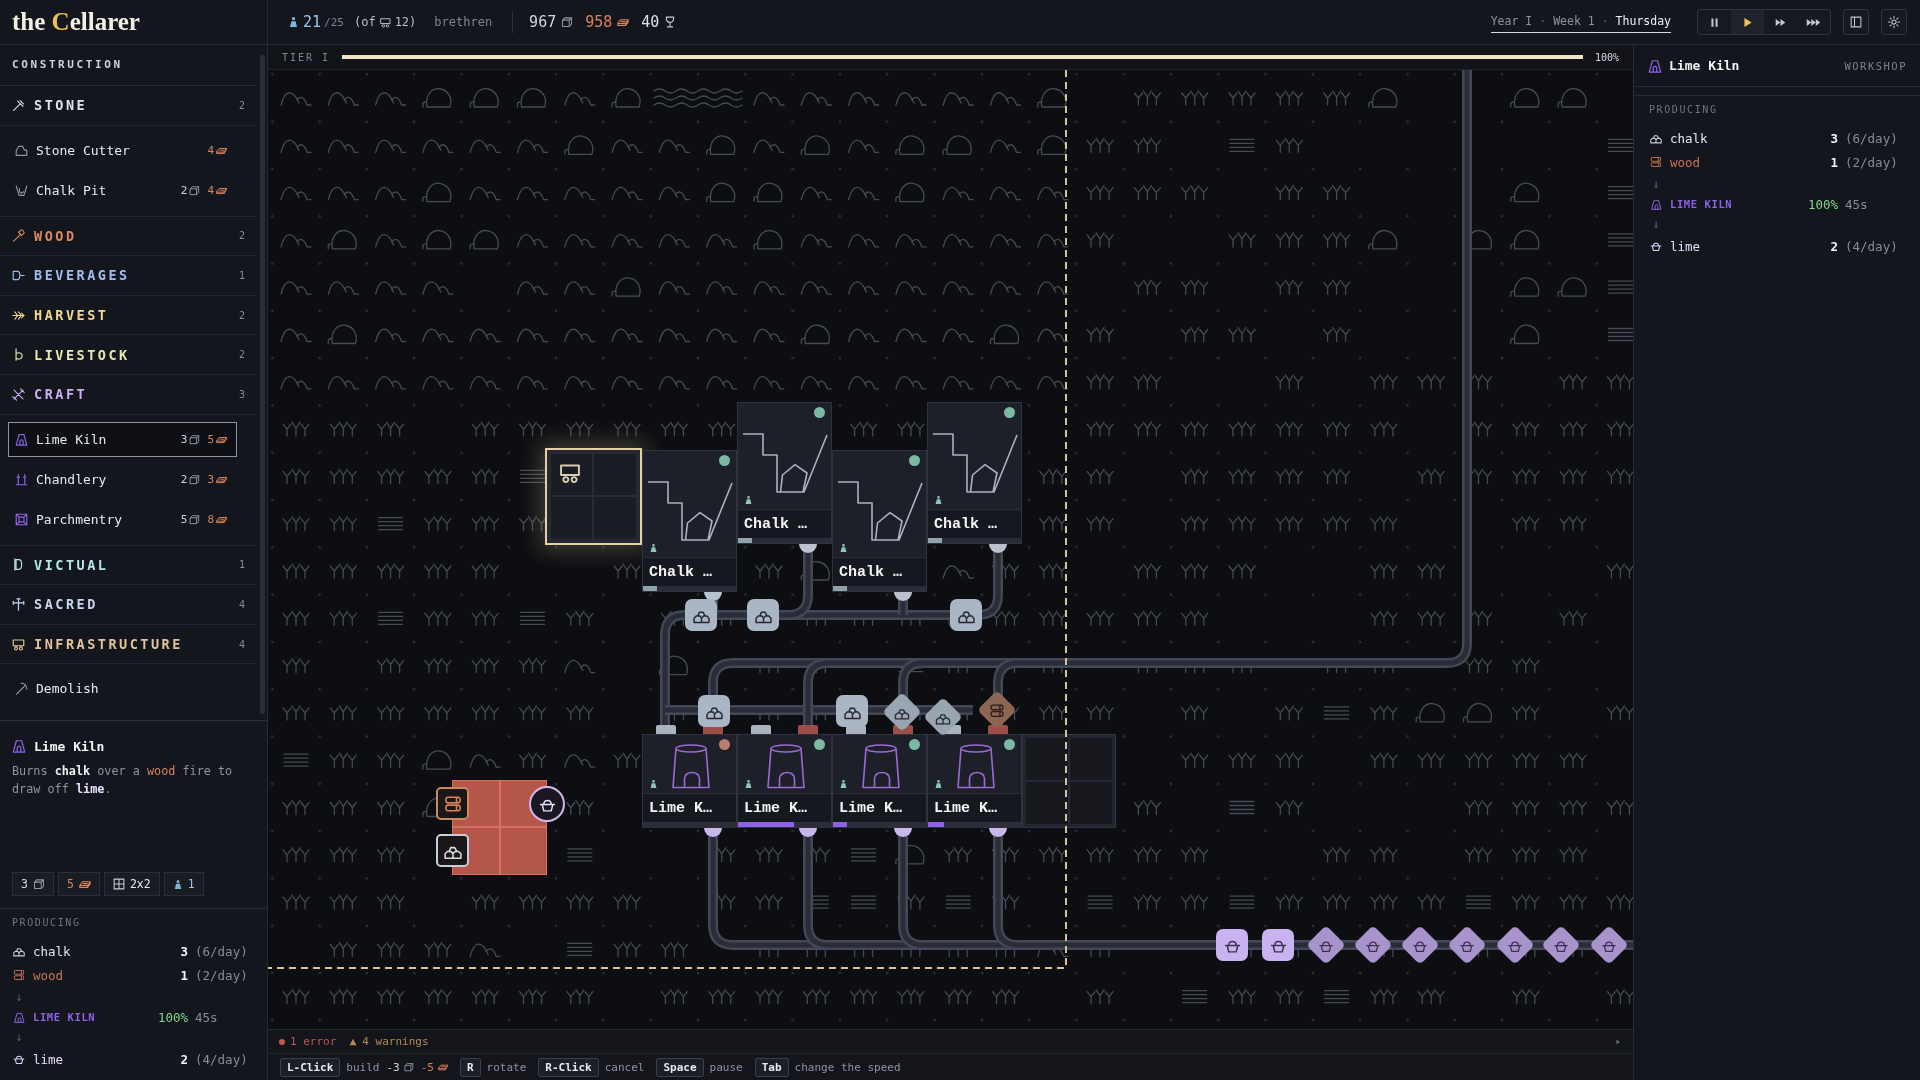  I want to click on cost-amount: -3, so click(393, 1067).